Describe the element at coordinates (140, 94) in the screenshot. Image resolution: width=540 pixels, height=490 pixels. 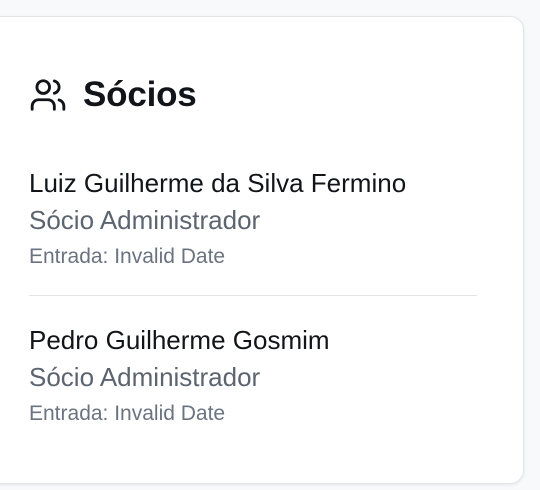
I see `card-title: Sócios` at that location.